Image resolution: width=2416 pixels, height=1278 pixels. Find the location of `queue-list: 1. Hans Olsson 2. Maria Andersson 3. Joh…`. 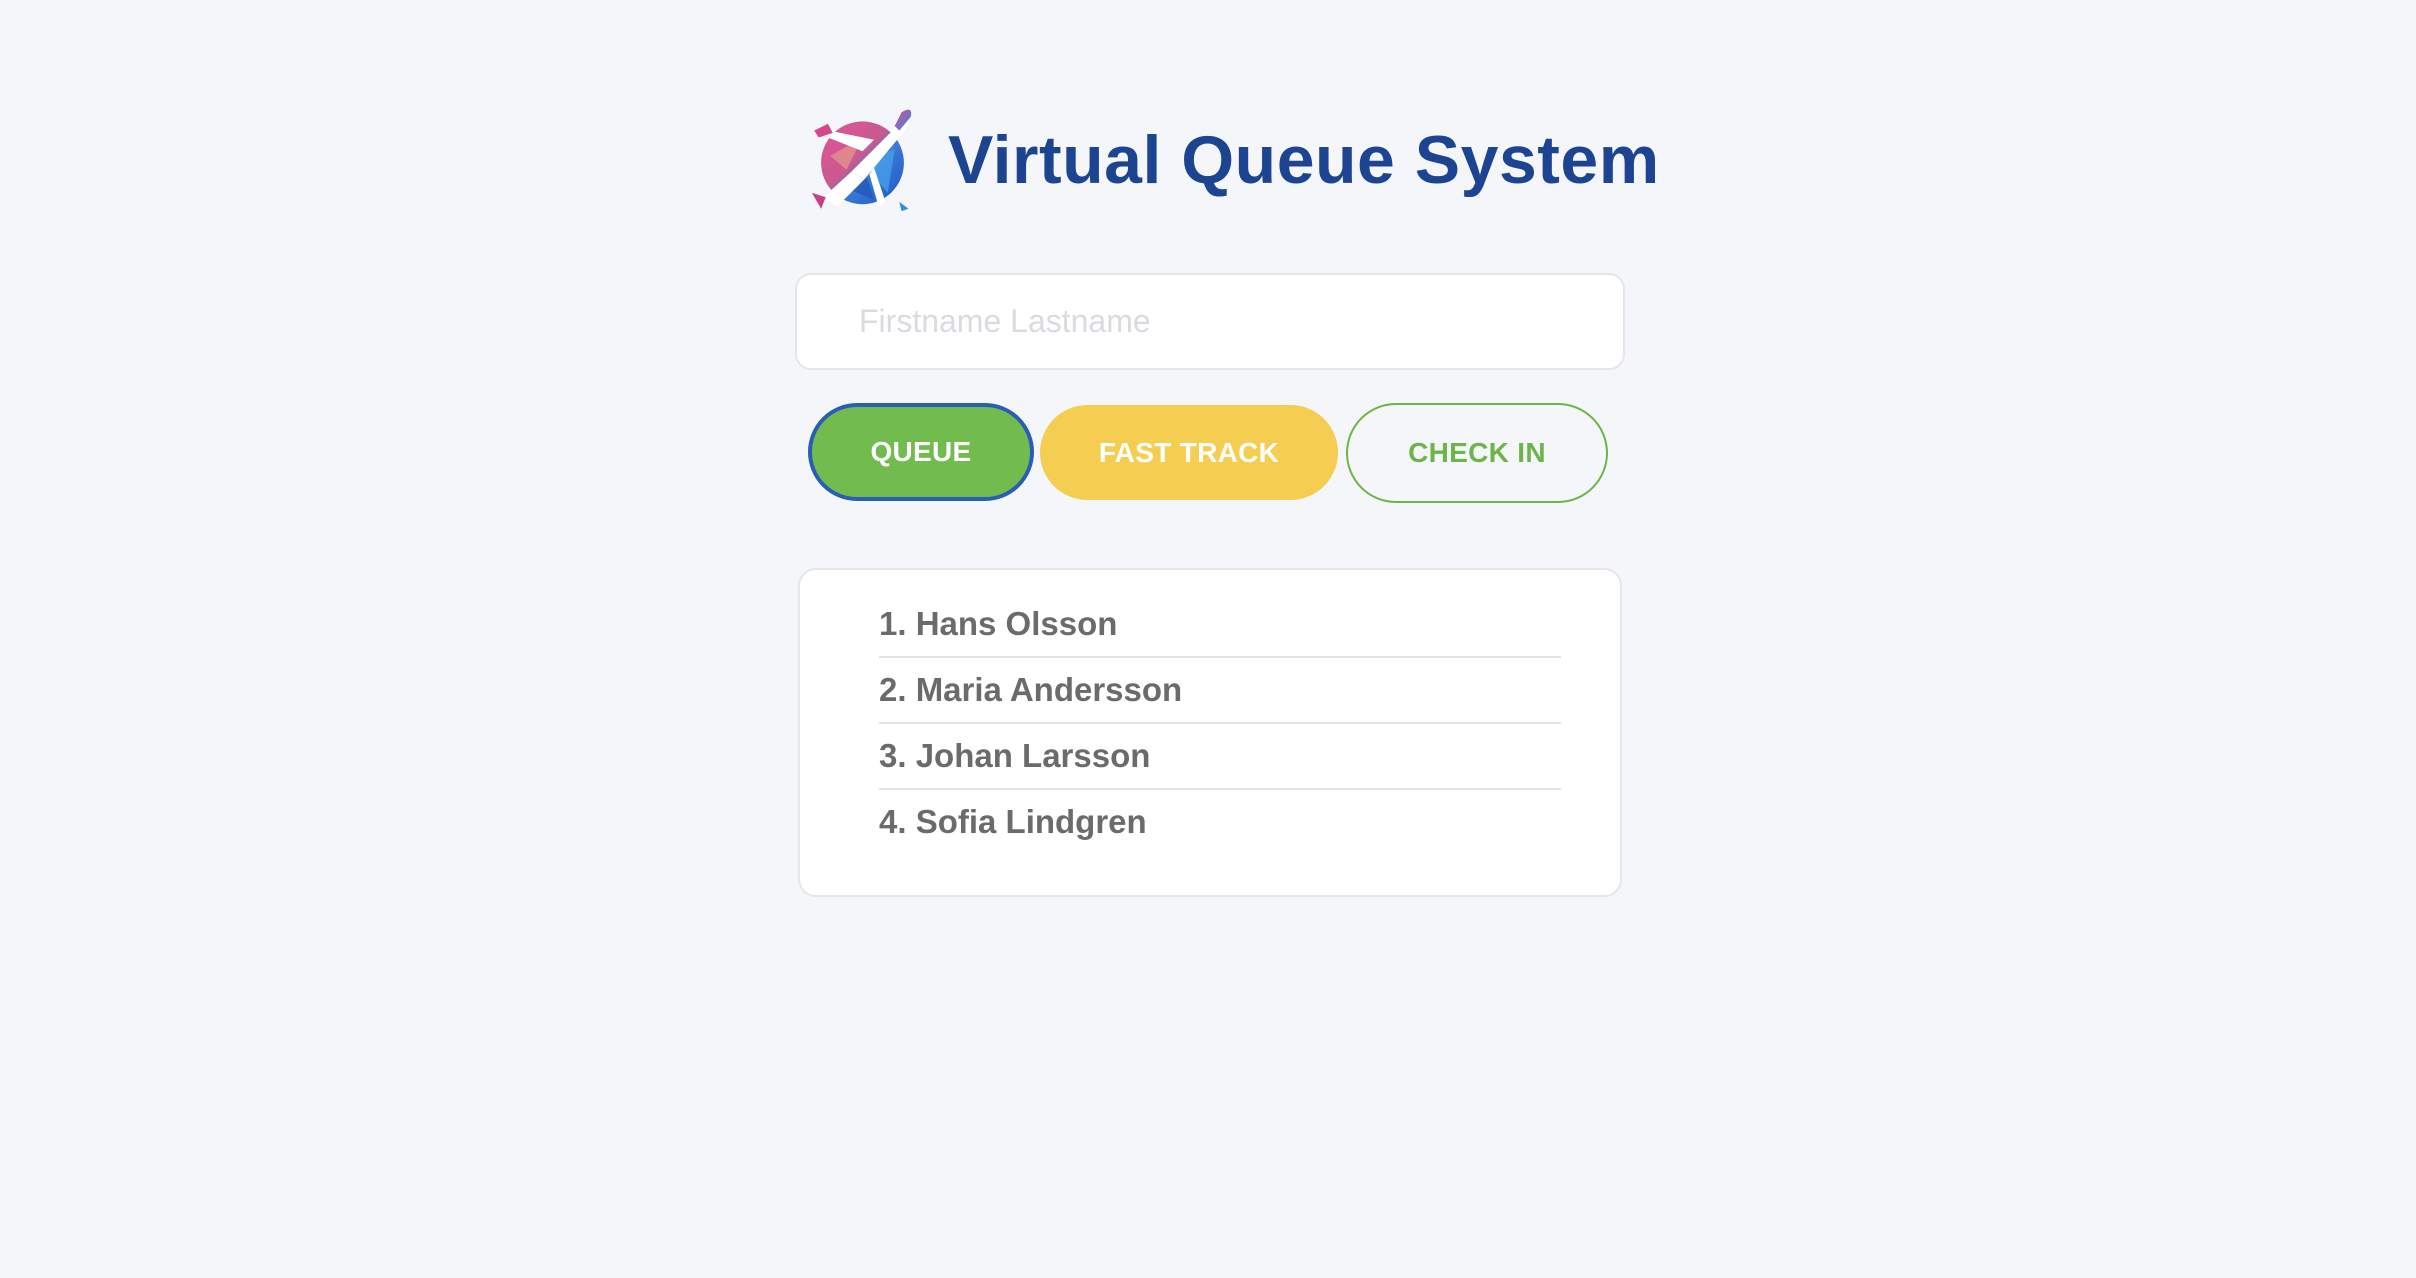

queue-list: 1. Hans Olsson 2. Maria Andersson 3. Joh… is located at coordinates (1220, 723).